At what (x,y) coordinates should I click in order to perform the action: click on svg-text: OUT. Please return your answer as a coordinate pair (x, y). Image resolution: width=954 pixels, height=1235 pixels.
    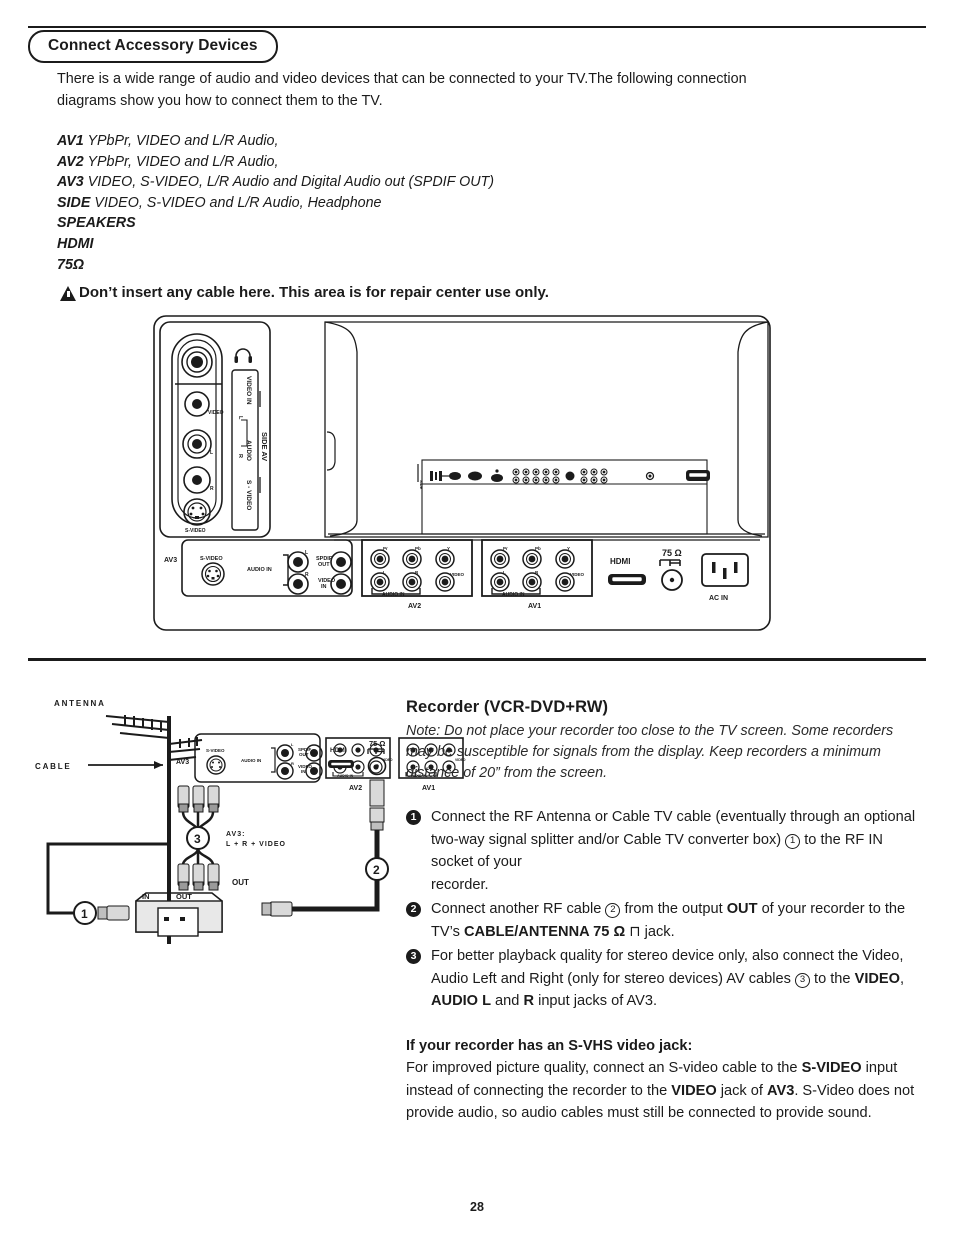
    Looking at the image, I should click on (324, 565).